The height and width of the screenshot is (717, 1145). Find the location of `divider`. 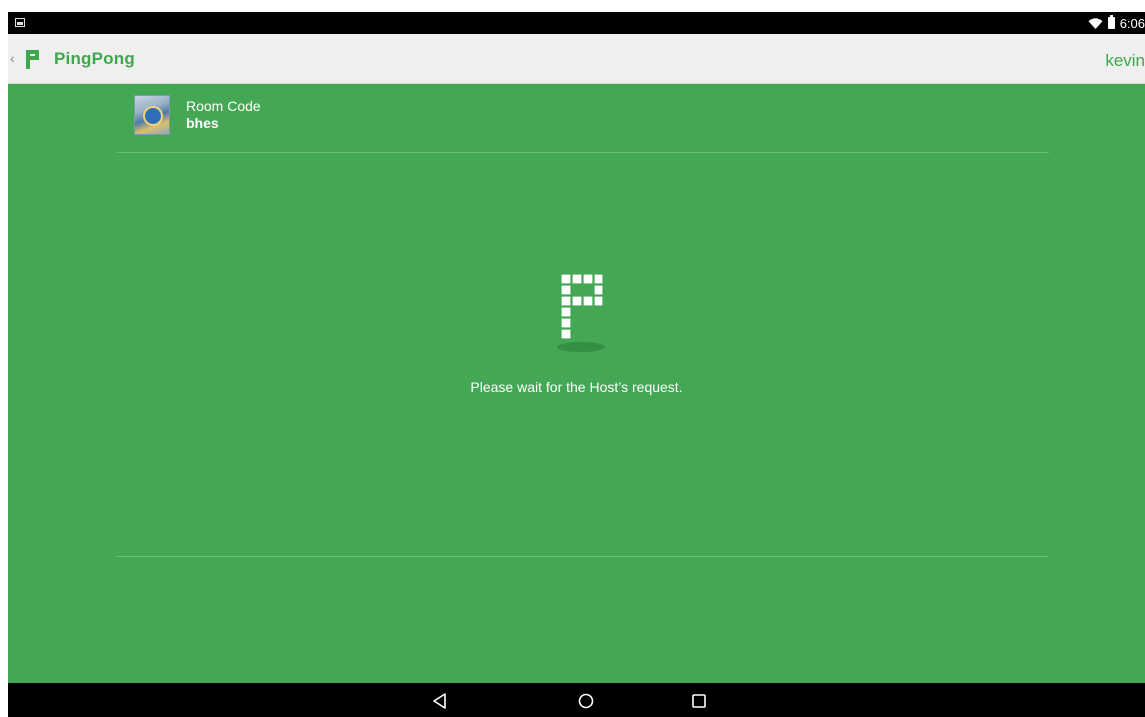

divider is located at coordinates (583, 556).